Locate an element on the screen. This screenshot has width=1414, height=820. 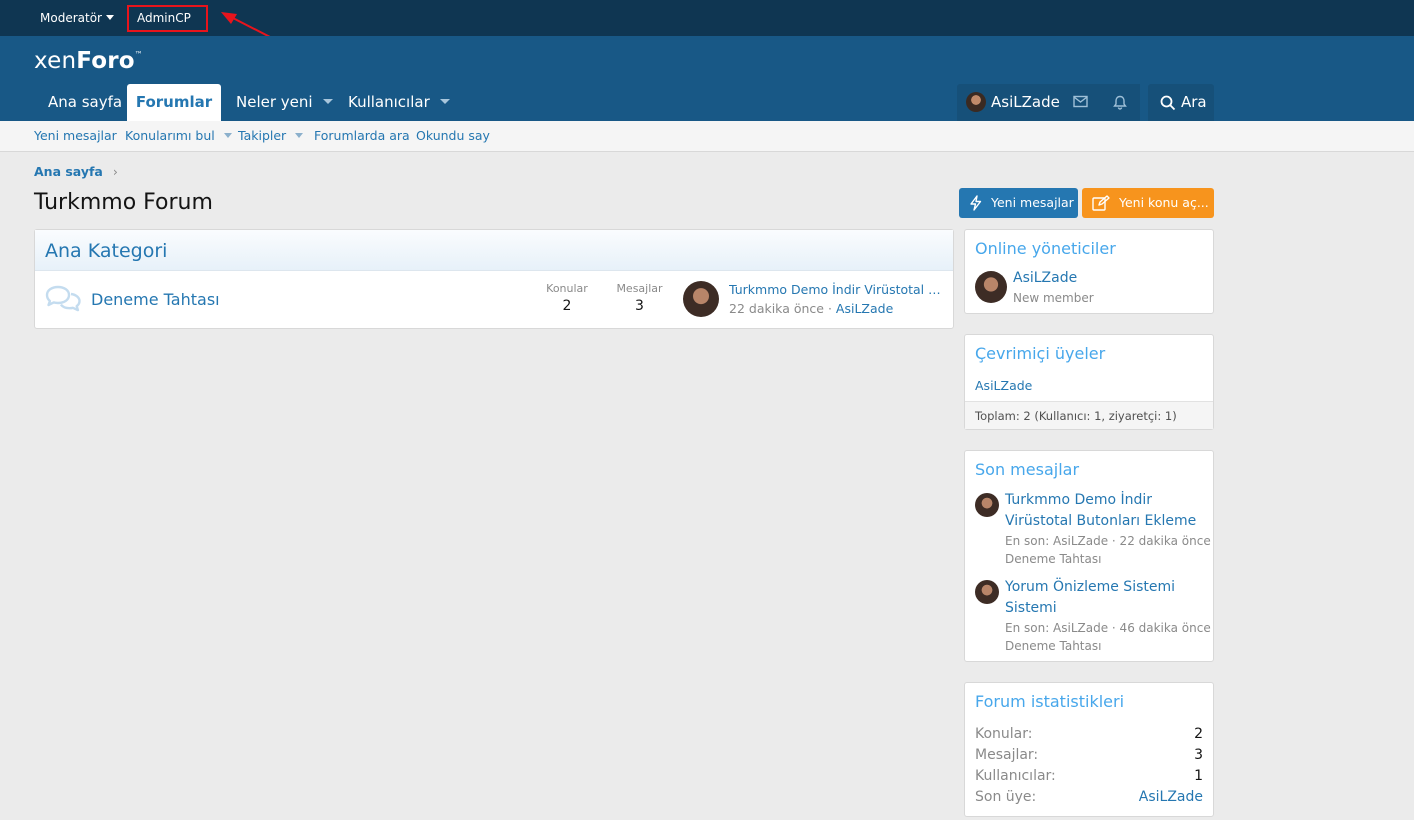
forum-messages-stat: Mesajlar 3 is located at coordinates (639, 298).